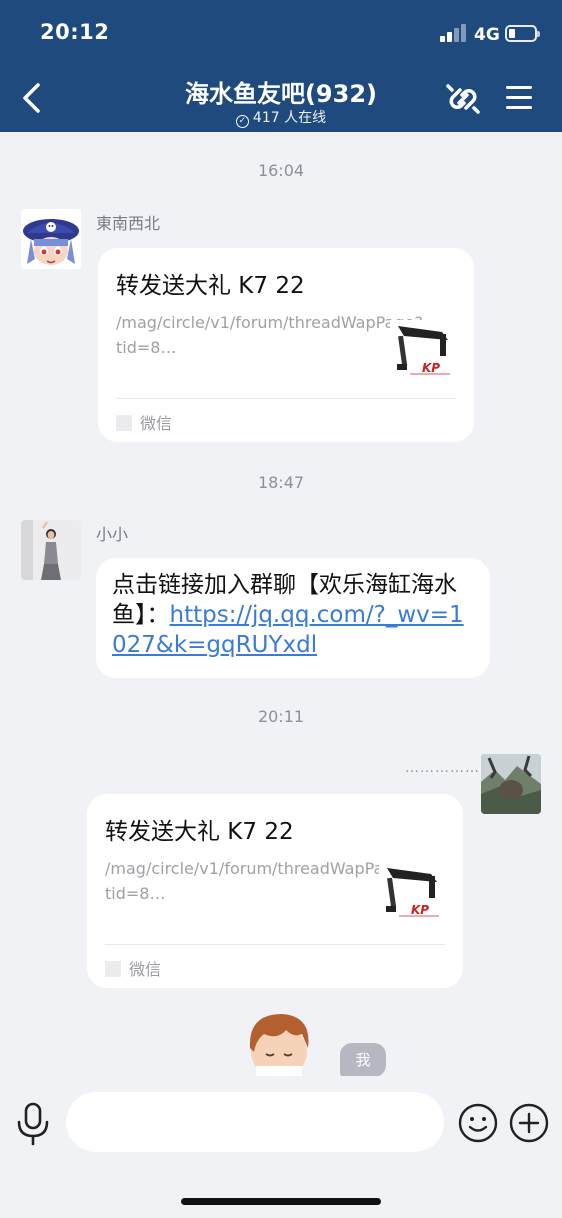 Image resolution: width=562 pixels, height=1218 pixels. I want to click on landscape-photo-avatar, so click(511, 784).